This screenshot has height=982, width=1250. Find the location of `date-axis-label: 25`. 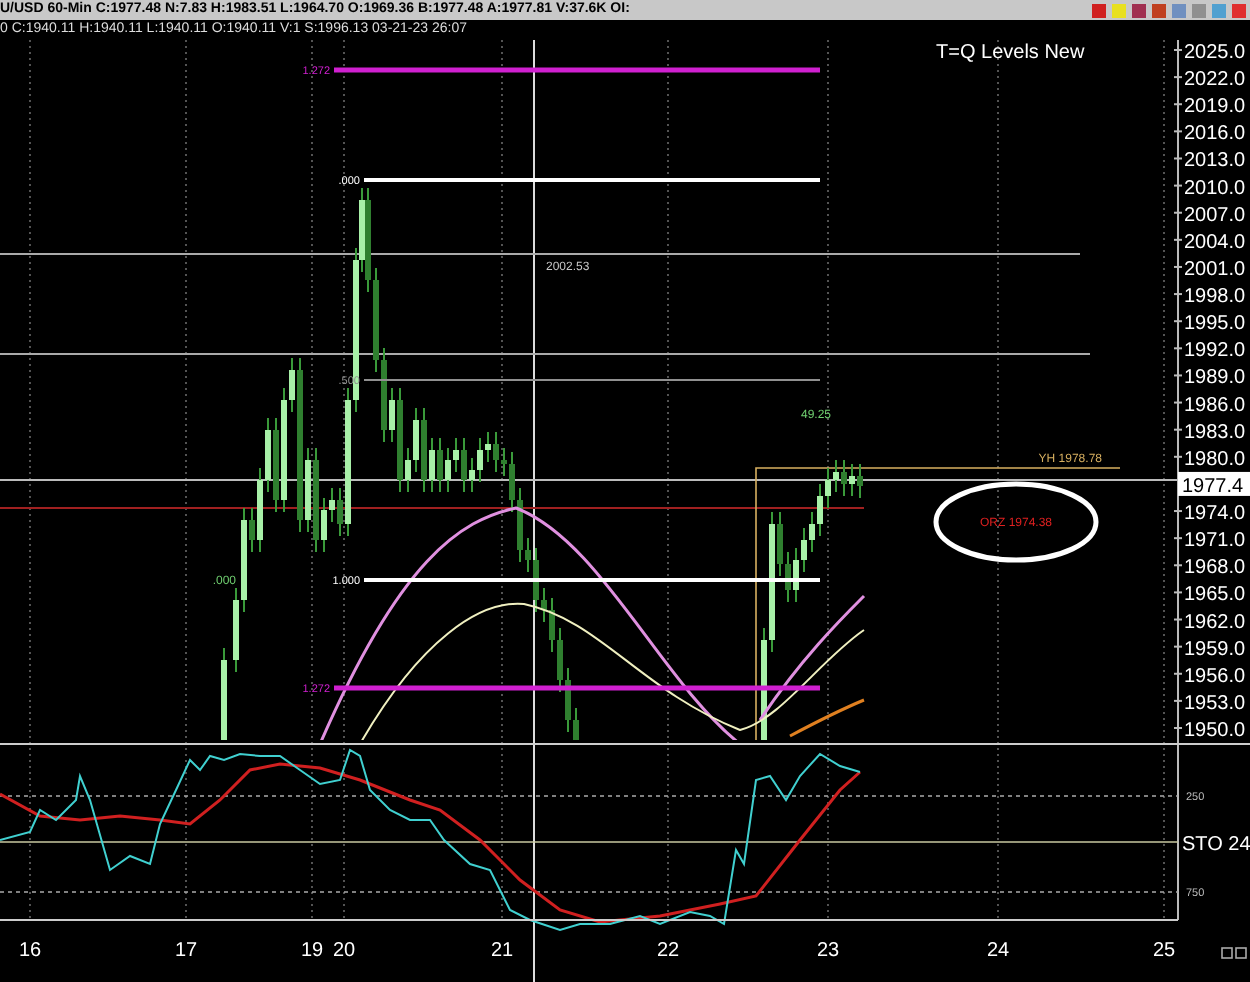

date-axis-label: 25 is located at coordinates (1164, 951).